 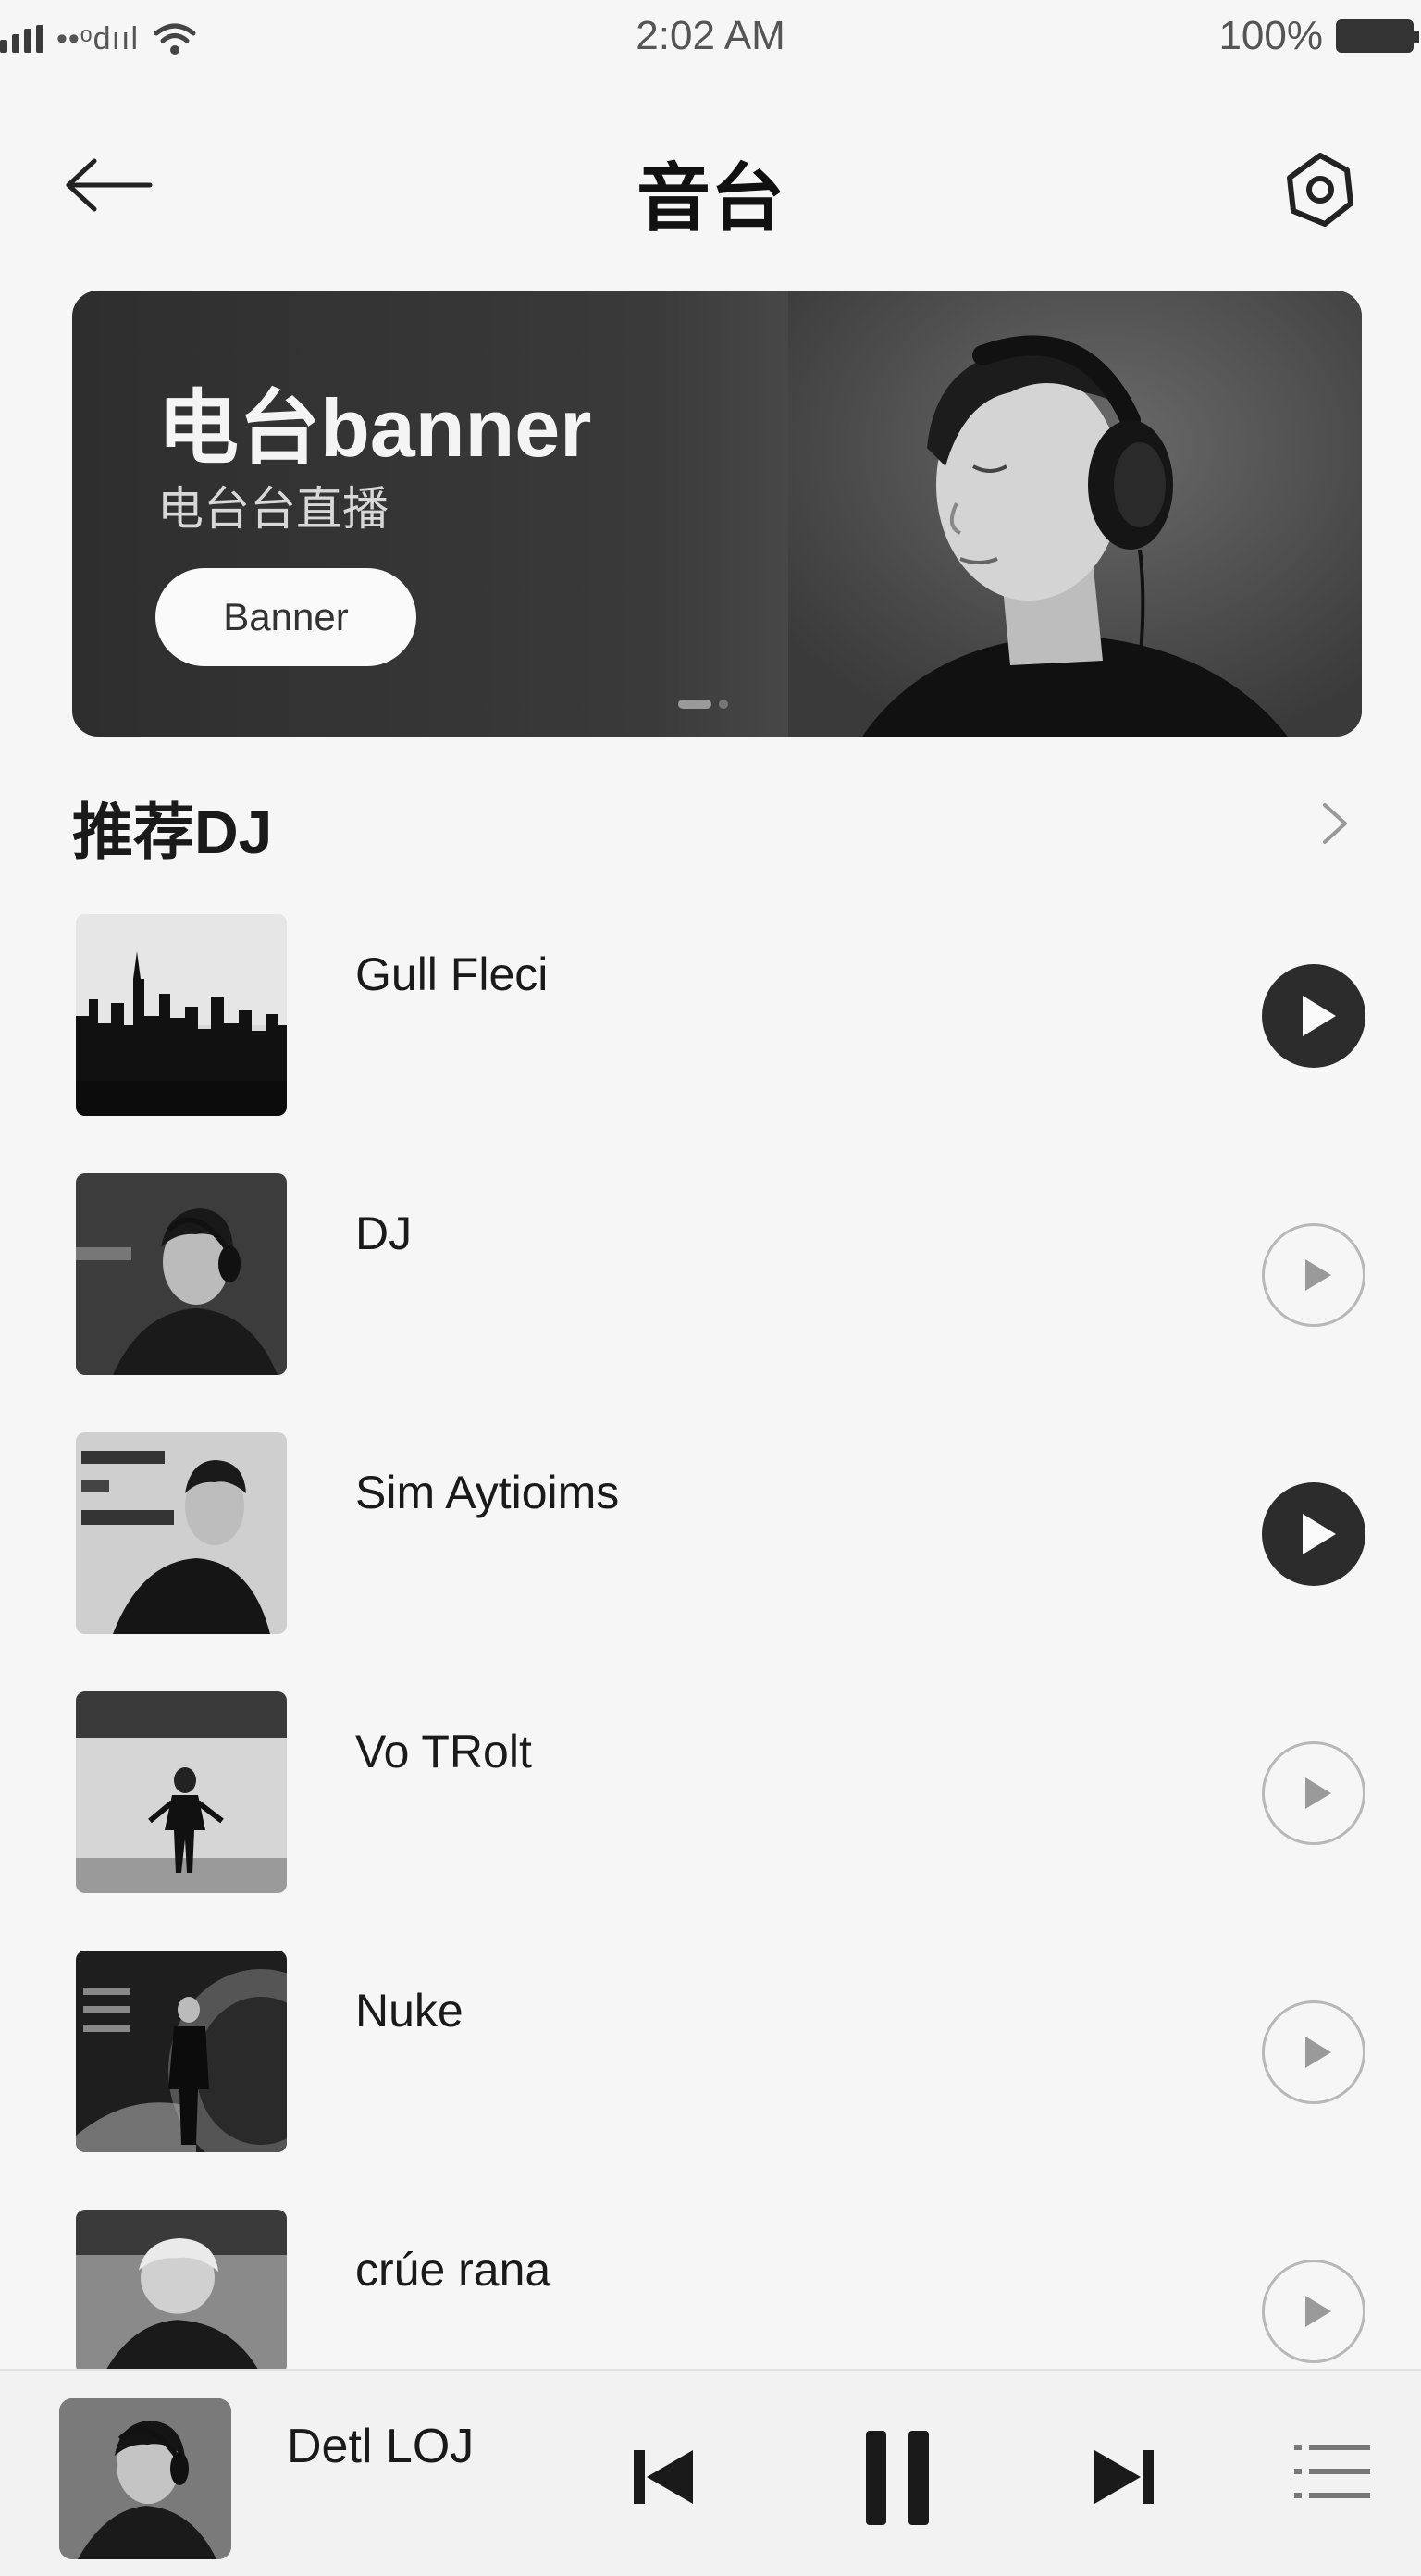 I want to click on skip-previous-icon, so click(x=664, y=2477).